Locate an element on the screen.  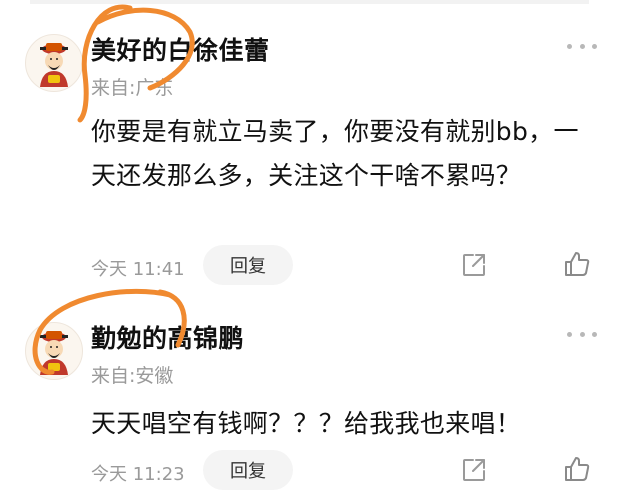
username: 美好的白徐佳蕾 is located at coordinates (180, 49).